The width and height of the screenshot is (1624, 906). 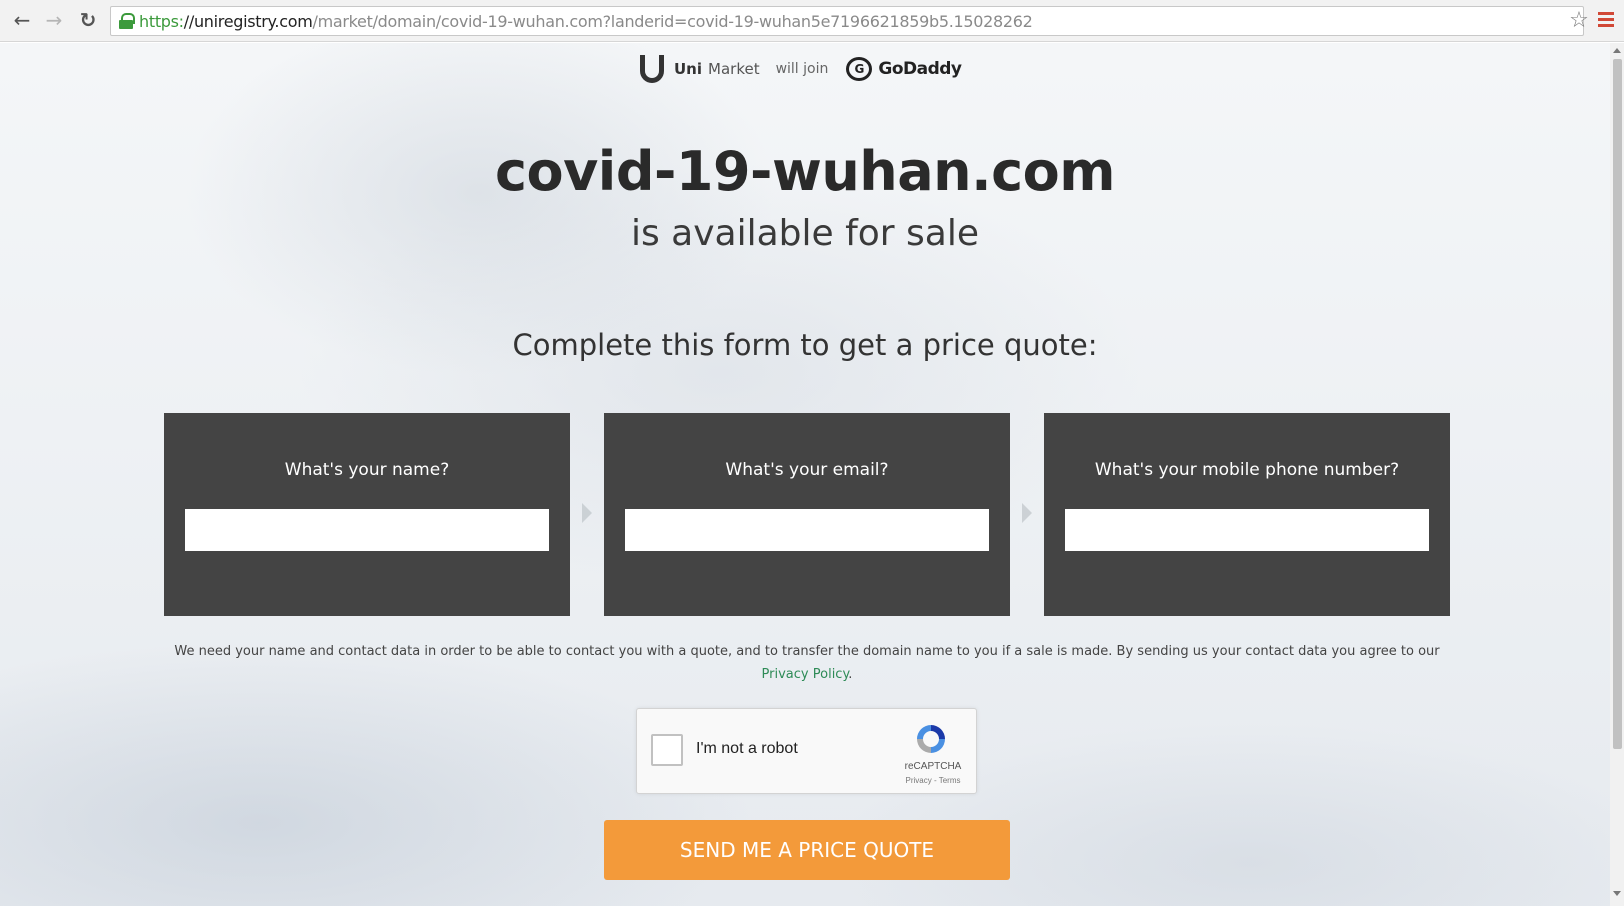 What do you see at coordinates (933, 780) in the screenshot?
I see `recaptcha-terms-link: Privacy - Terms` at bounding box center [933, 780].